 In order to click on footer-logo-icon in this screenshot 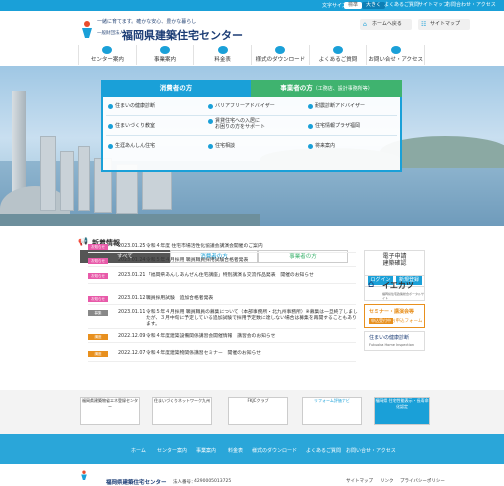, I will do `click(84, 475)`.